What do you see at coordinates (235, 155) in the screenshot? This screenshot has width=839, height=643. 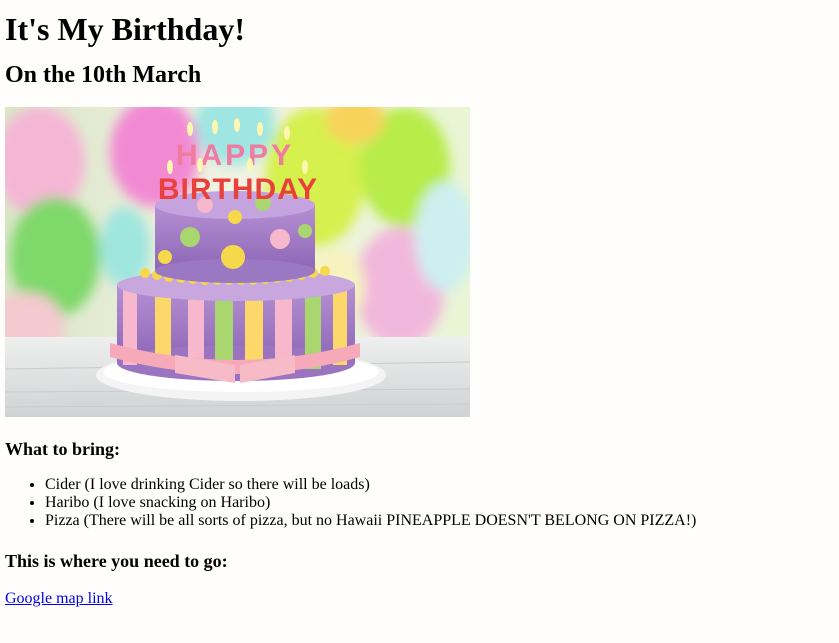 I see `candle-text-top: HAPPY` at bounding box center [235, 155].